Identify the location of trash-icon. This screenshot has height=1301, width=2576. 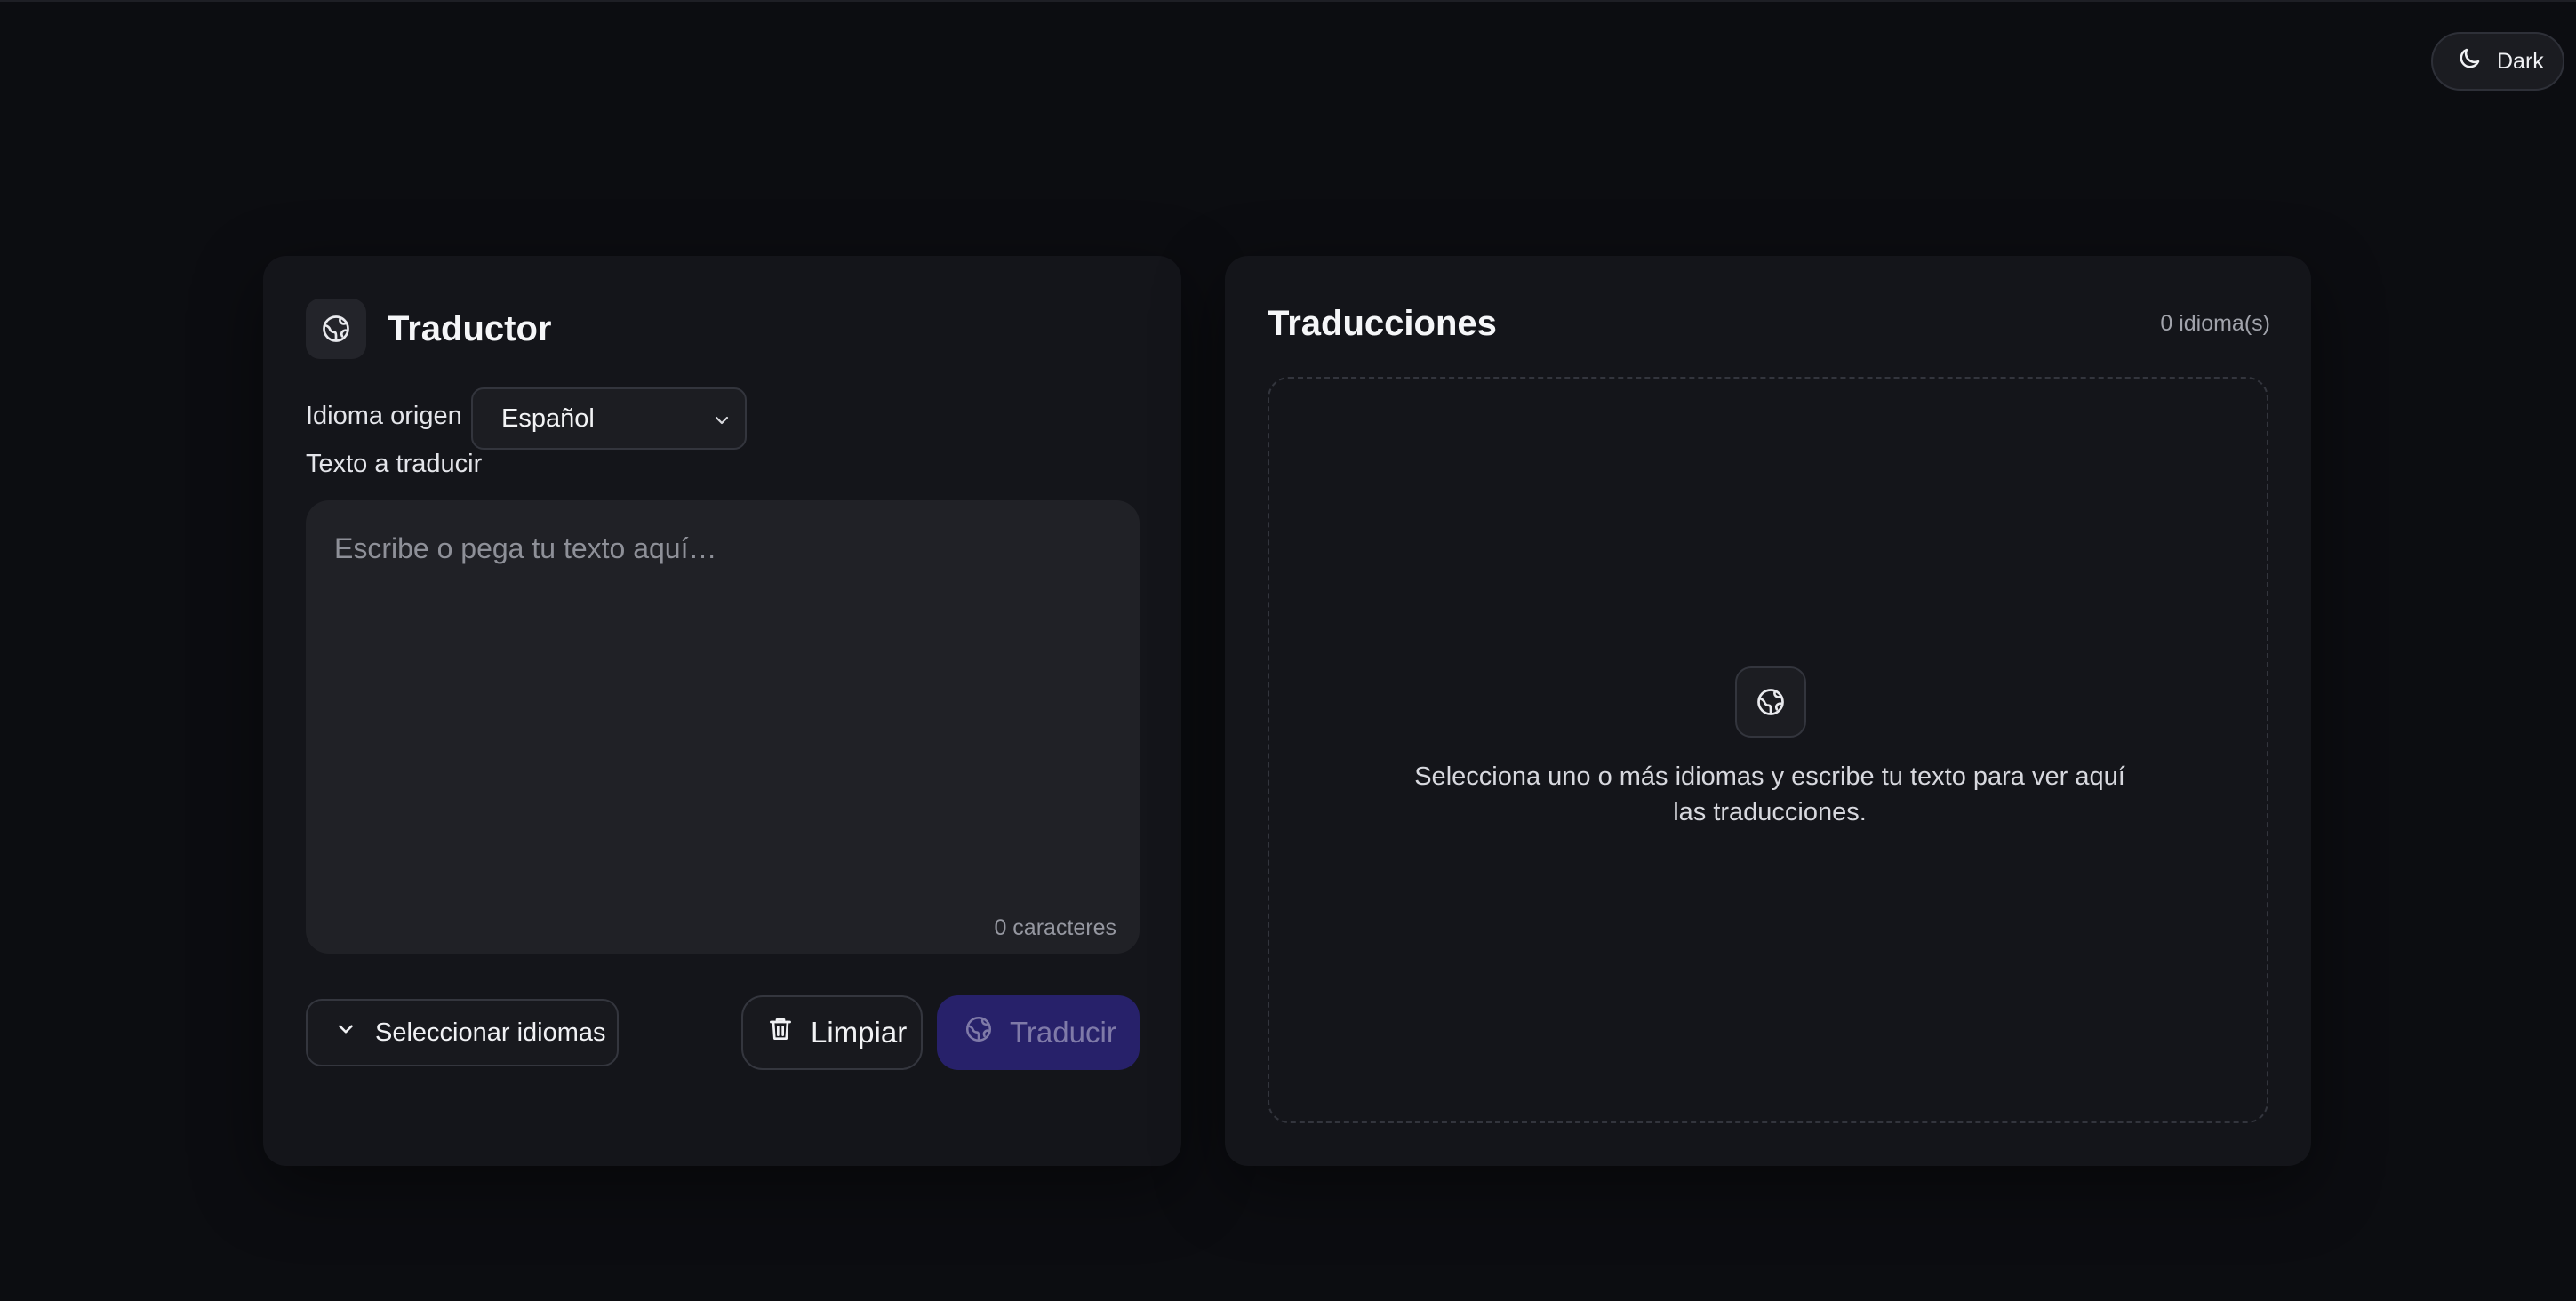
(780, 1033).